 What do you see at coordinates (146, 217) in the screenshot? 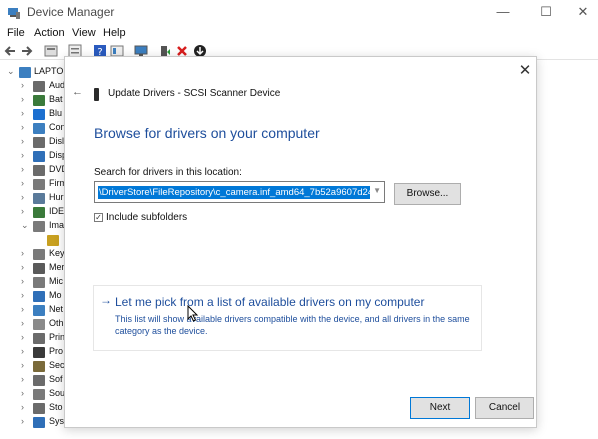
I see `include-subfolders-label: Include subfolders` at bounding box center [146, 217].